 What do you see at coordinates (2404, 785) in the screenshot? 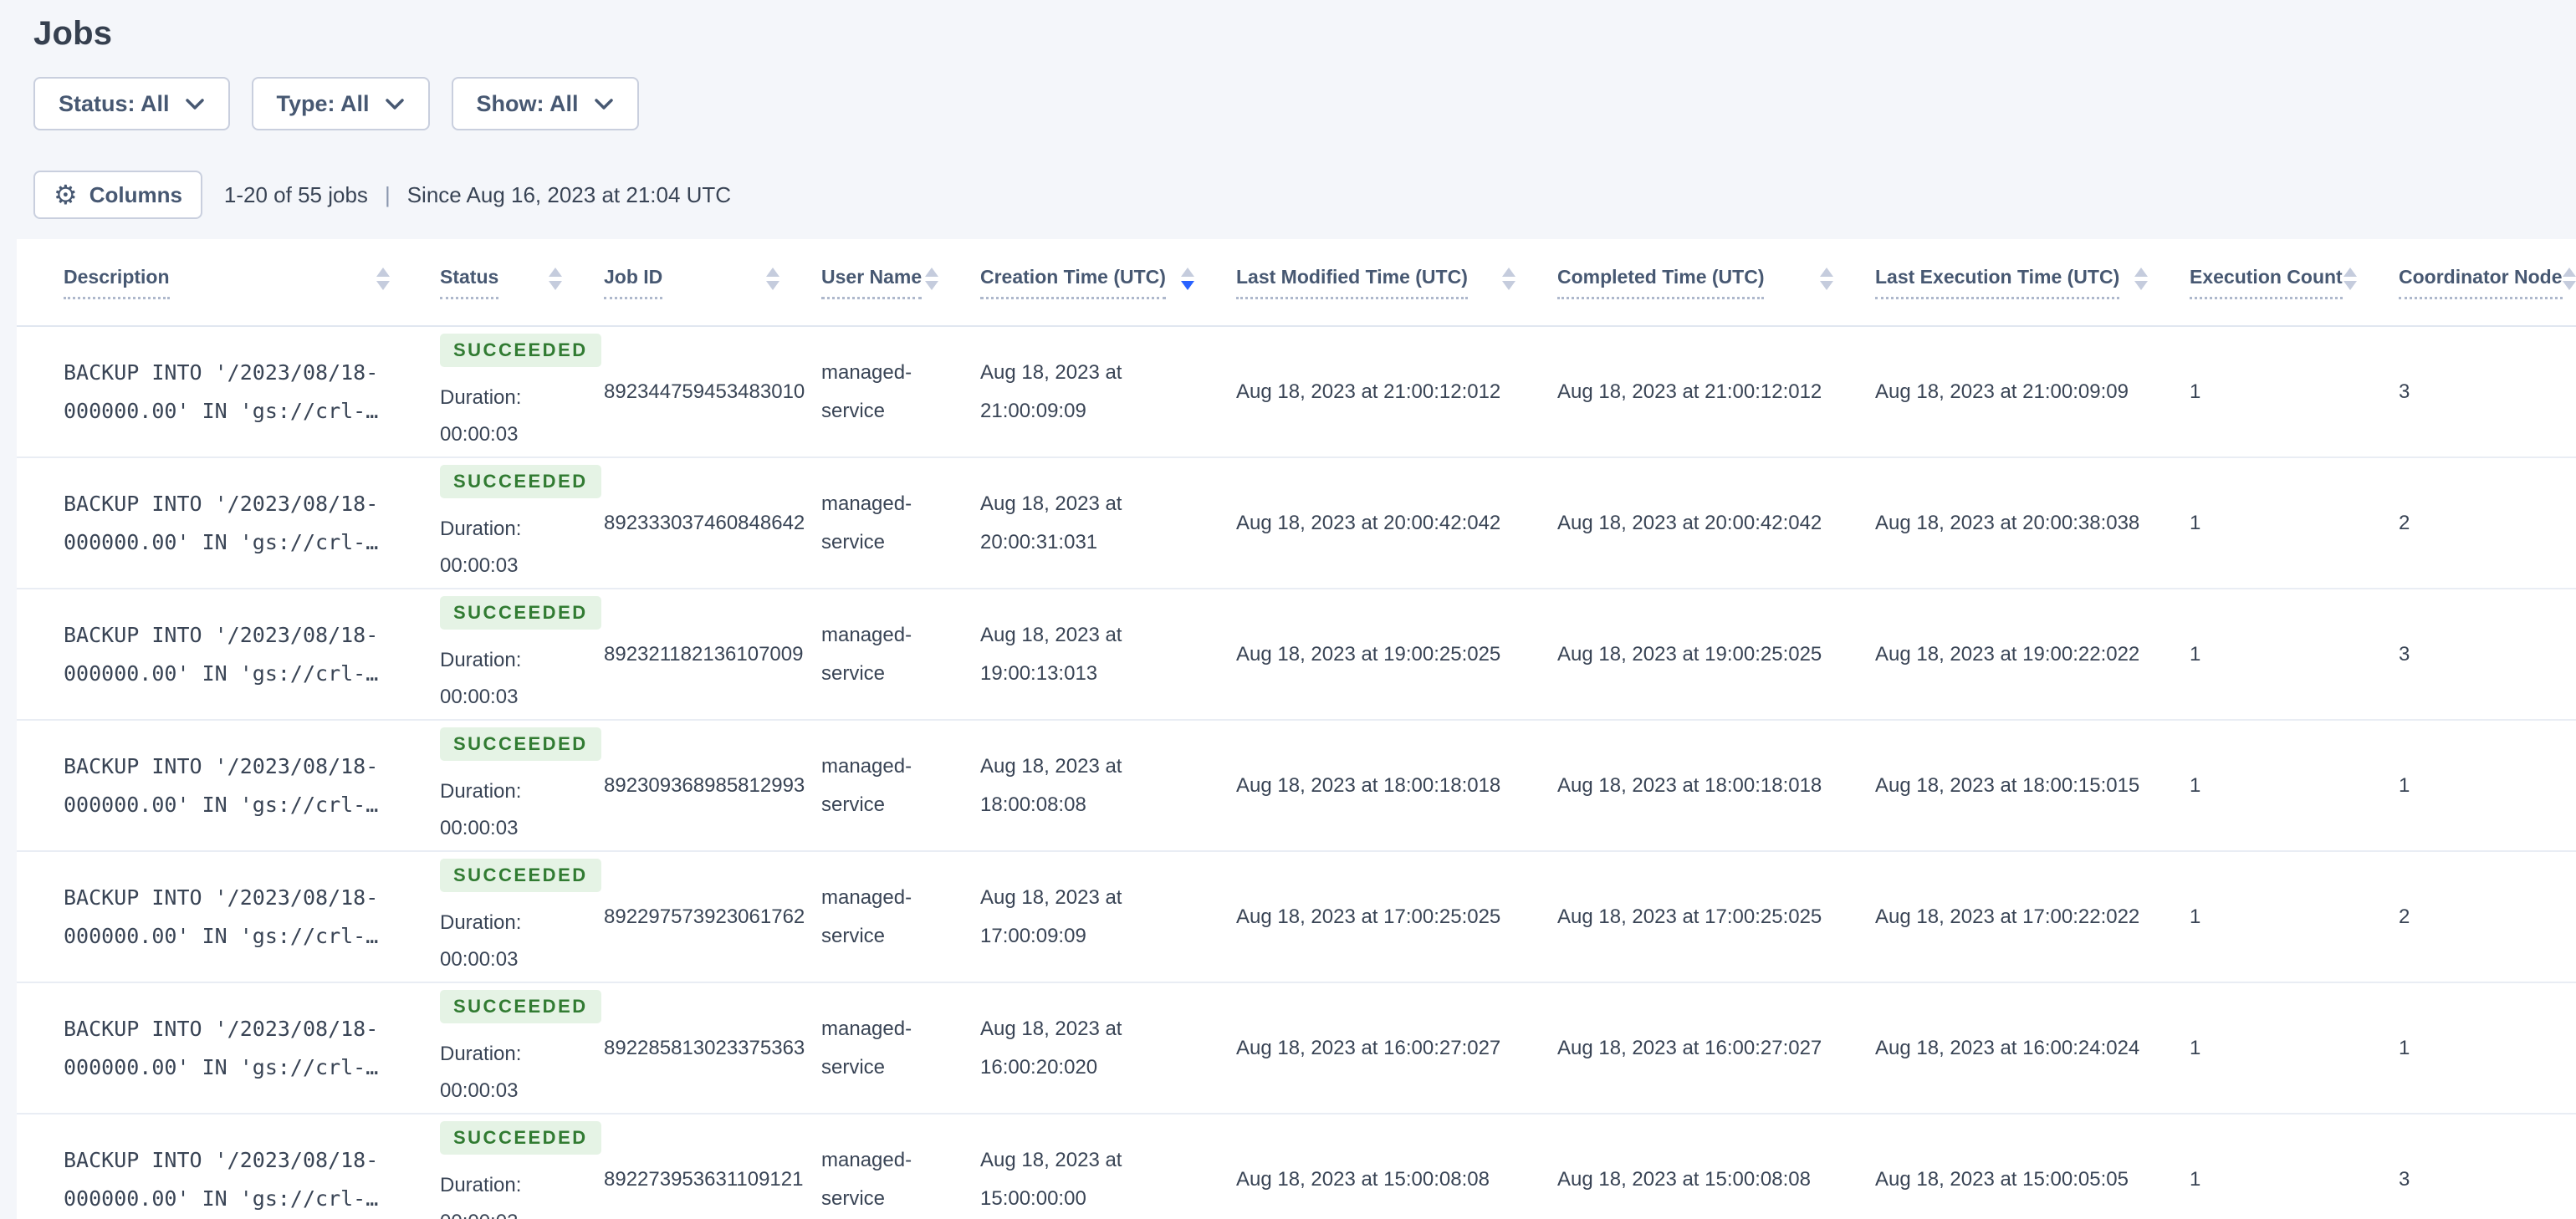
I see `coordinator-node: 1` at bounding box center [2404, 785].